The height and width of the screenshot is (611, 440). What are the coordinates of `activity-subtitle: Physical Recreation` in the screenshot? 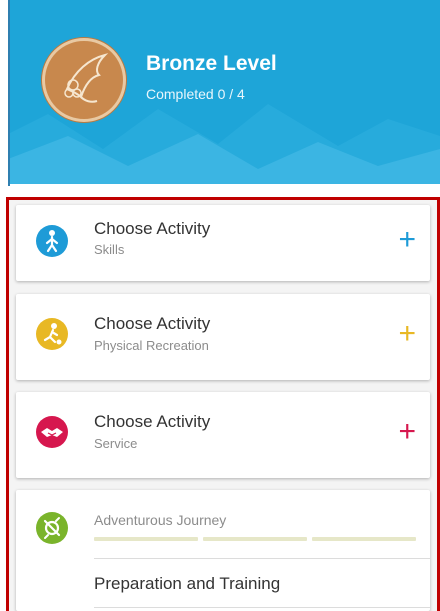 It's located at (151, 345).